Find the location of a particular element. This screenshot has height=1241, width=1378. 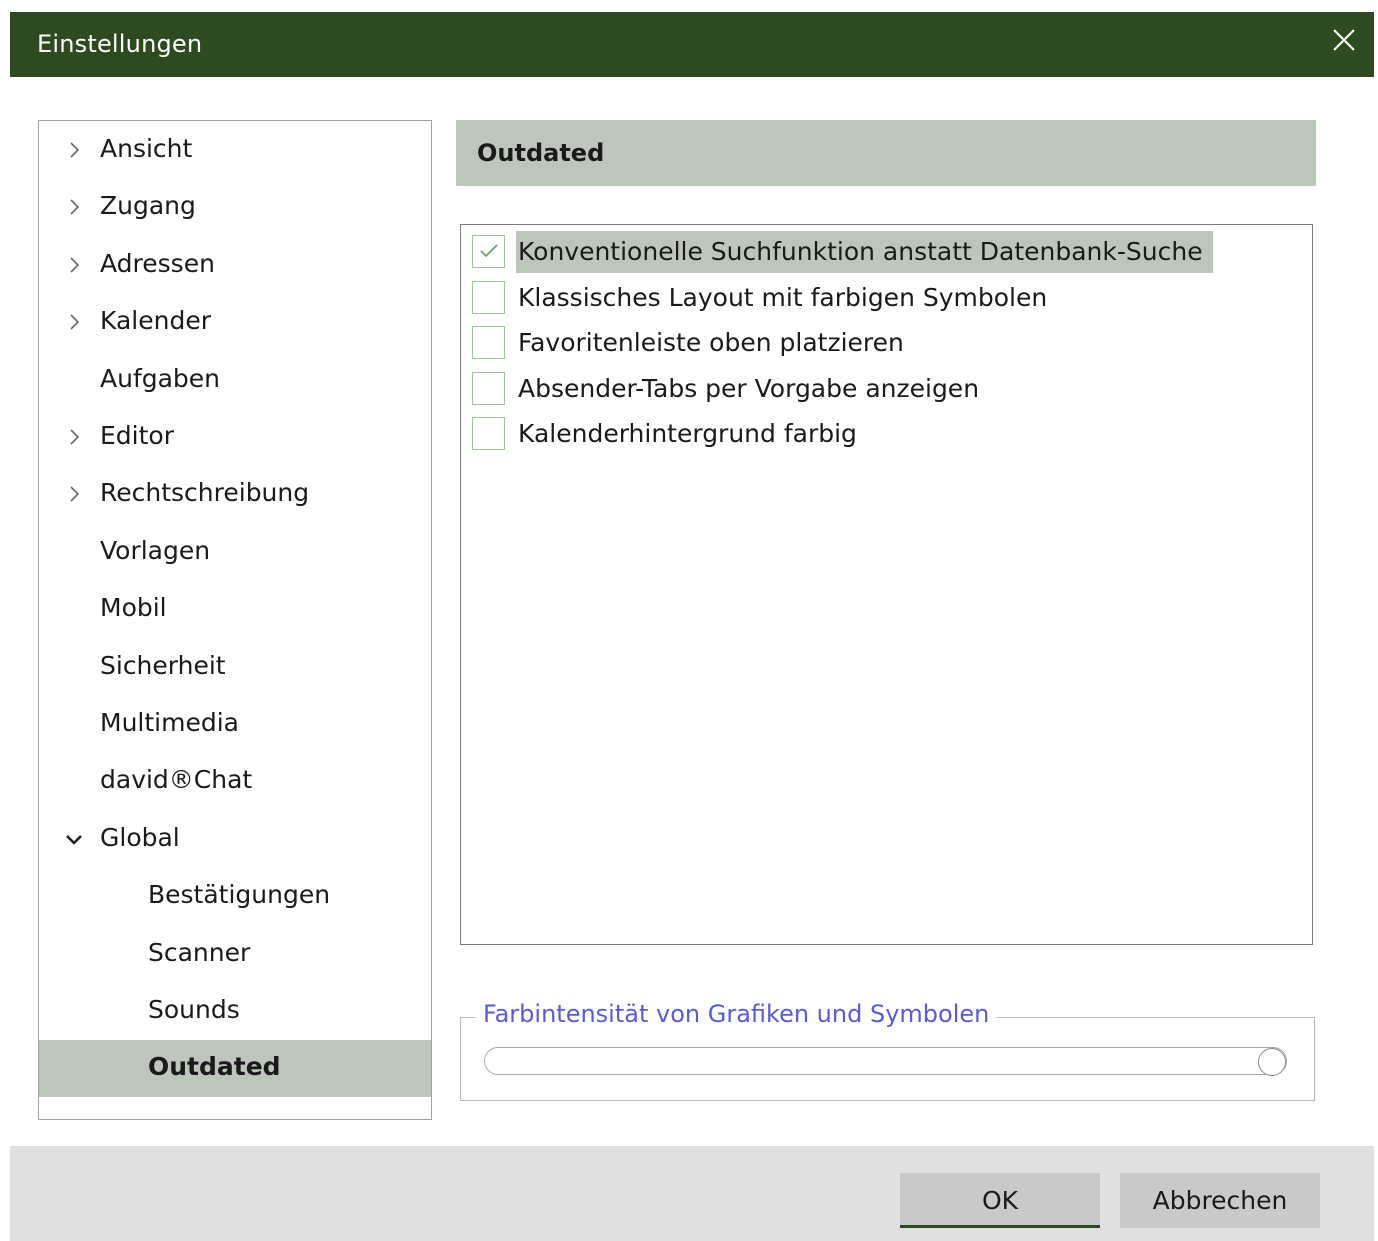

sidebar-item: Bestätigungen is located at coordinates (235, 896).